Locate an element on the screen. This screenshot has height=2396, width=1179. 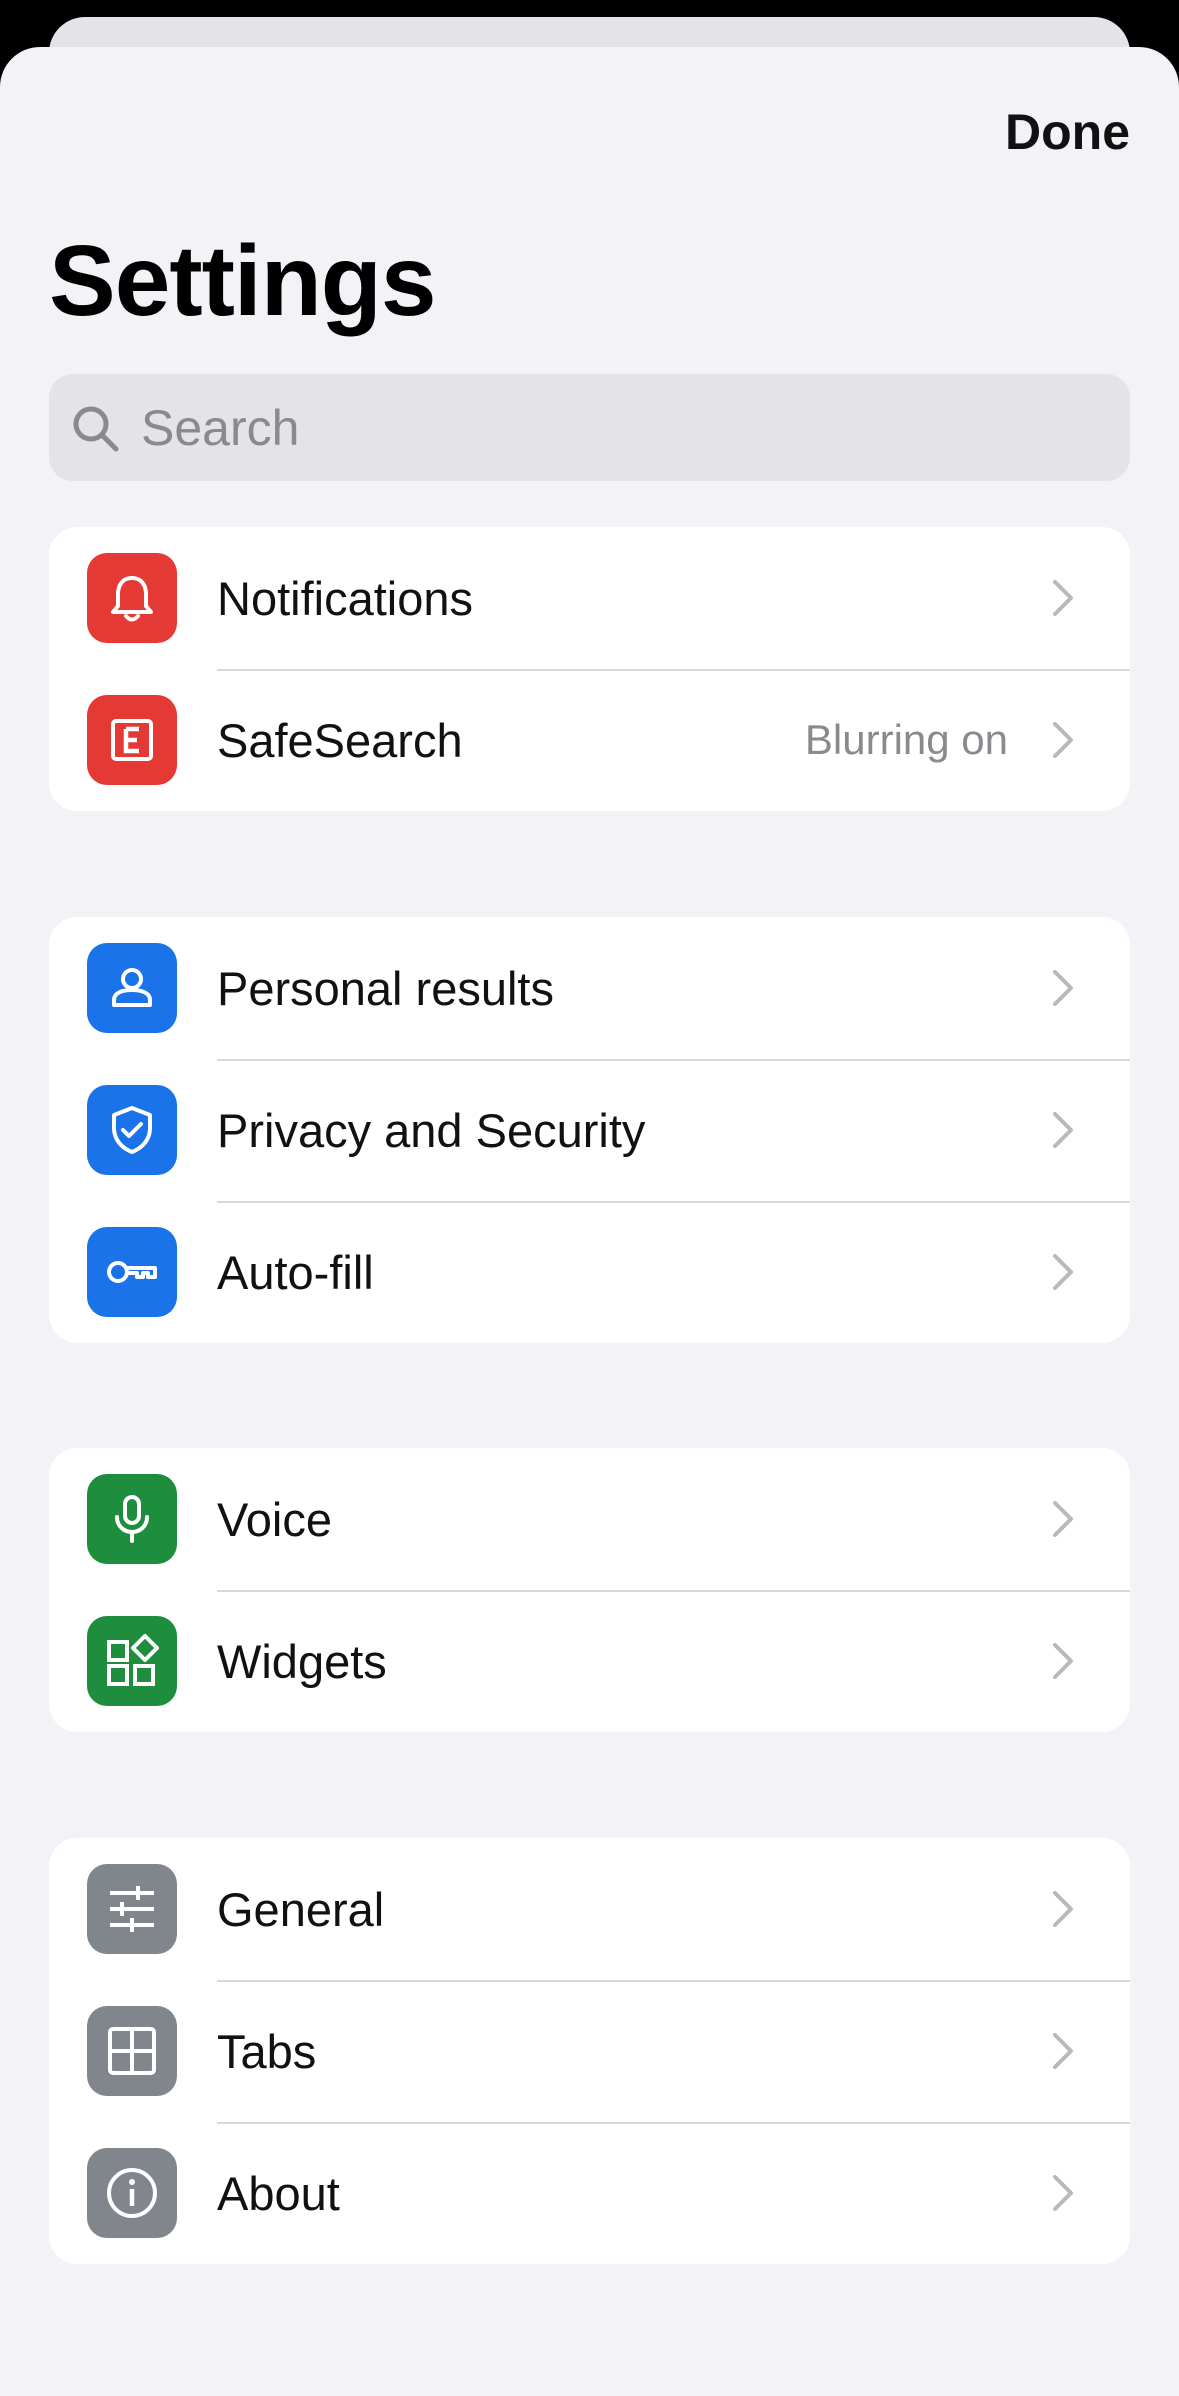
search-input is located at coordinates (591, 427).